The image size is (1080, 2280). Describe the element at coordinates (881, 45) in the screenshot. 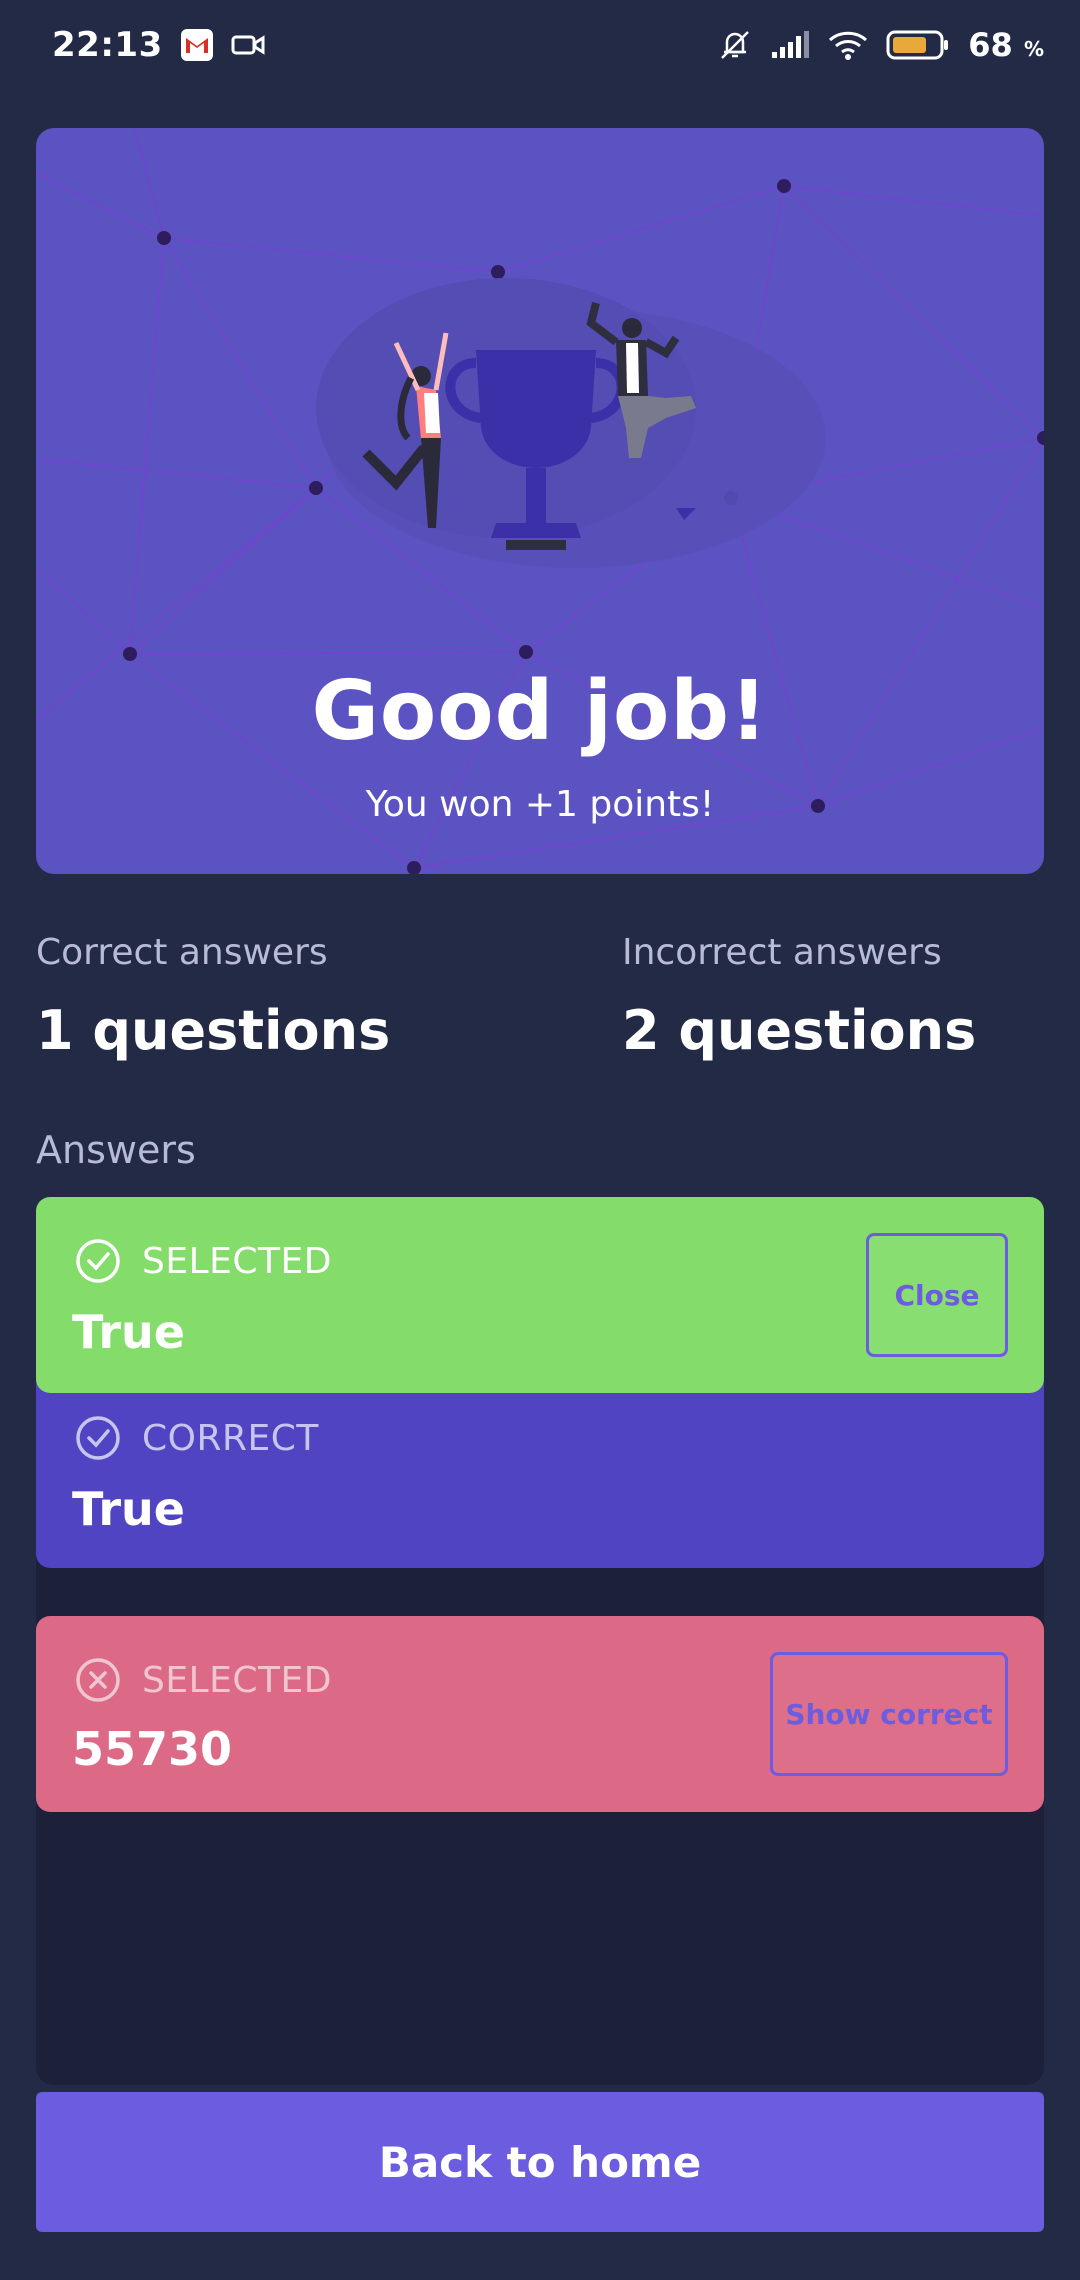

I see `status-right: 68 %` at that location.